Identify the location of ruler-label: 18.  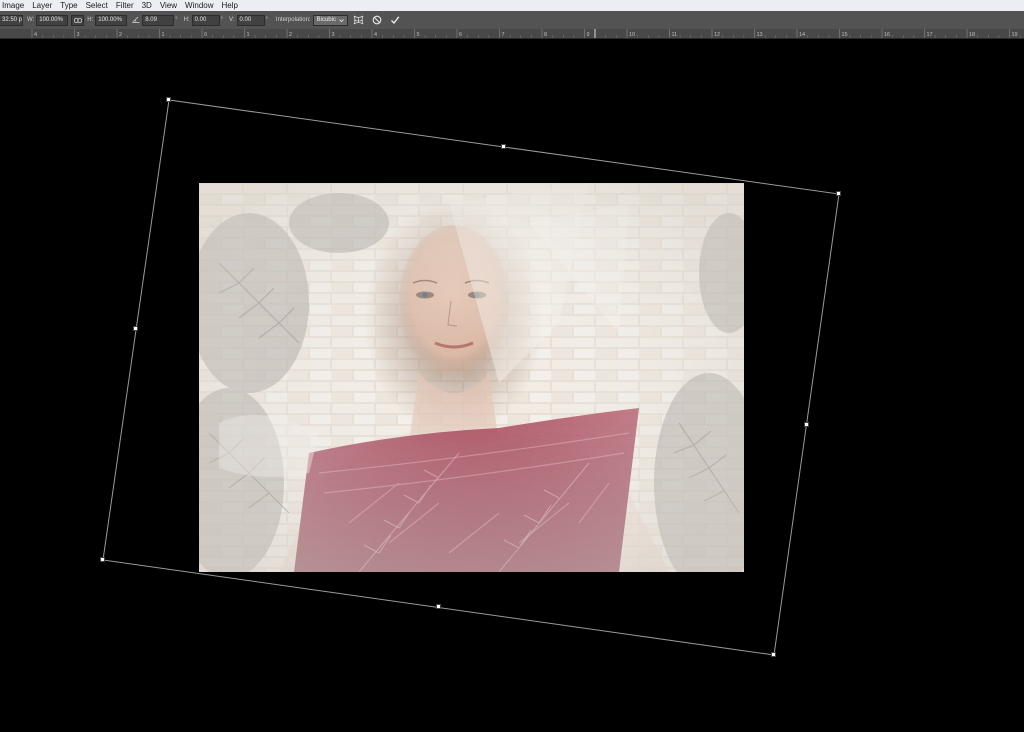
(972, 35).